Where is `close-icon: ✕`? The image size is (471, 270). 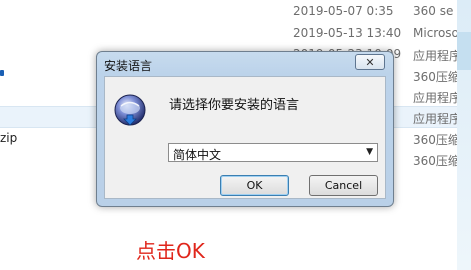
close-icon: ✕ is located at coordinates (370, 62).